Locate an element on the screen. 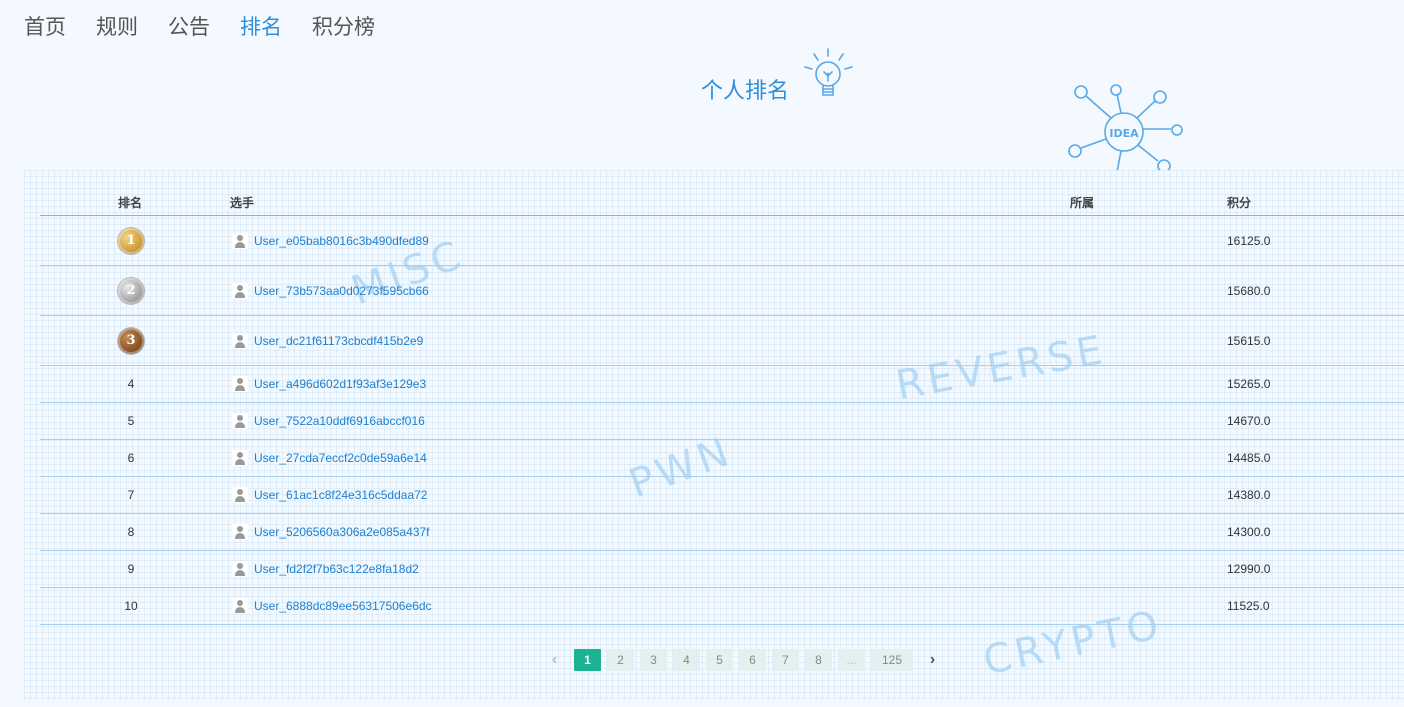 Image resolution: width=1404 pixels, height=707 pixels. rank-cell: 1 is located at coordinates (131, 240).